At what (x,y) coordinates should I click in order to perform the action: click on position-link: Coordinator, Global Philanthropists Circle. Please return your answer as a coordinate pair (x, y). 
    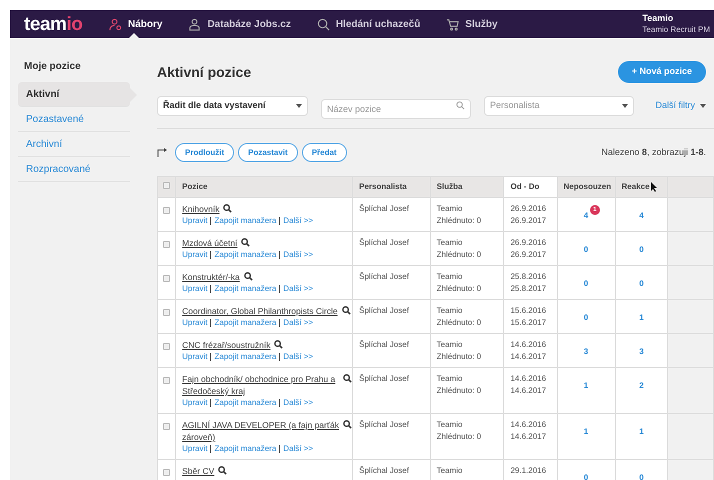
    Looking at the image, I should click on (260, 311).